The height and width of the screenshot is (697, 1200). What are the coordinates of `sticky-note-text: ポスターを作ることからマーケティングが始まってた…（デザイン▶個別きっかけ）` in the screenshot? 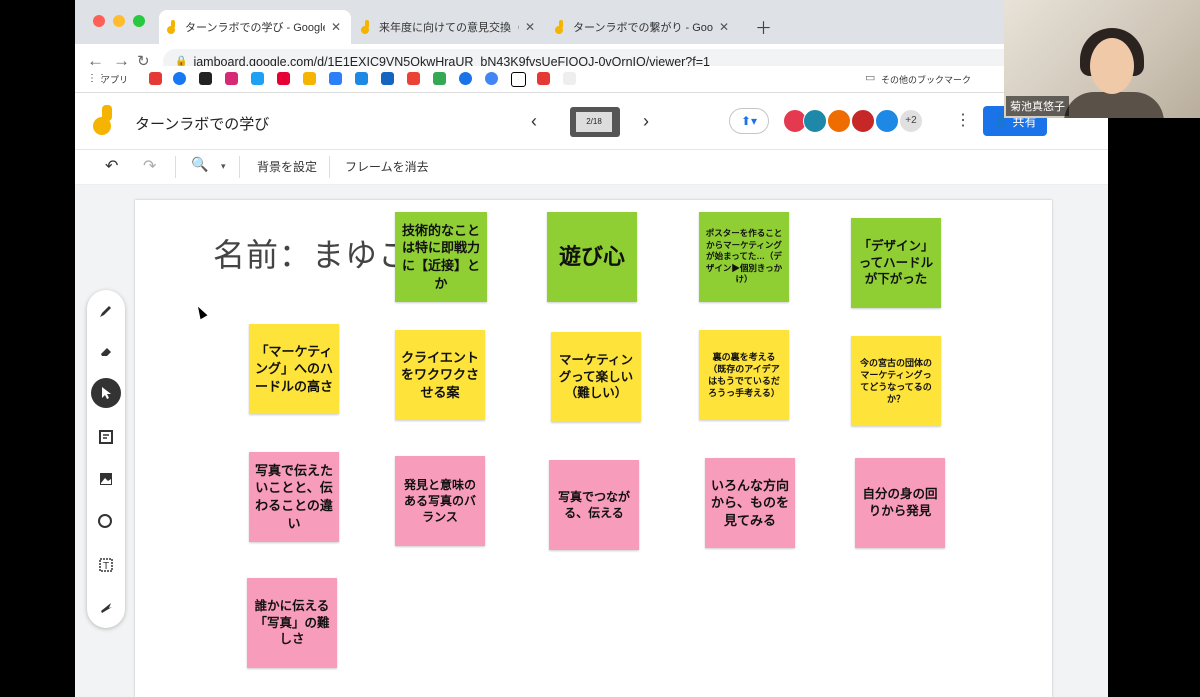 It's located at (744, 256).